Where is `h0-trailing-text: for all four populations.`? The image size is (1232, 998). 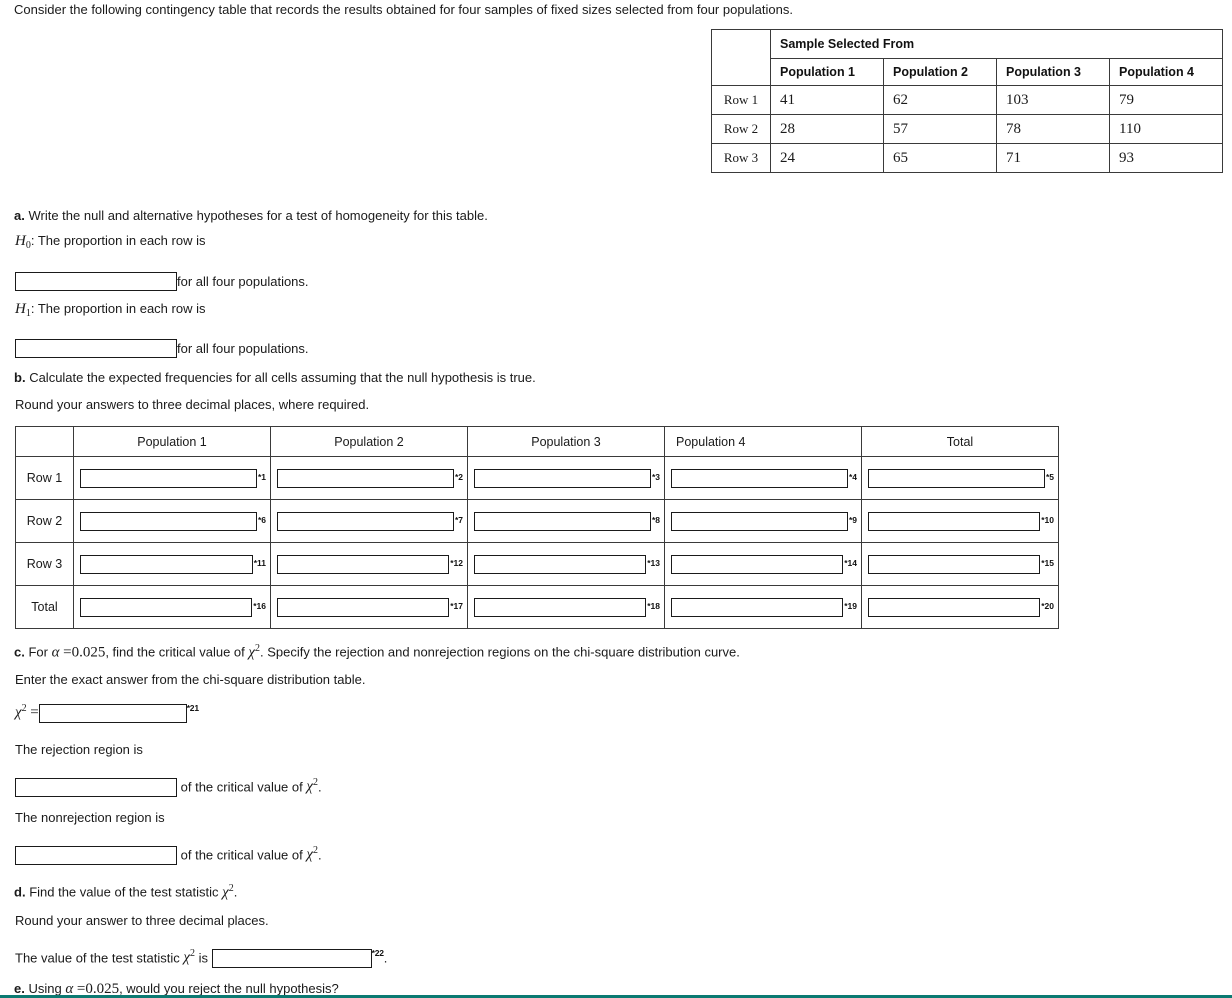 h0-trailing-text: for all four populations. is located at coordinates (243, 281).